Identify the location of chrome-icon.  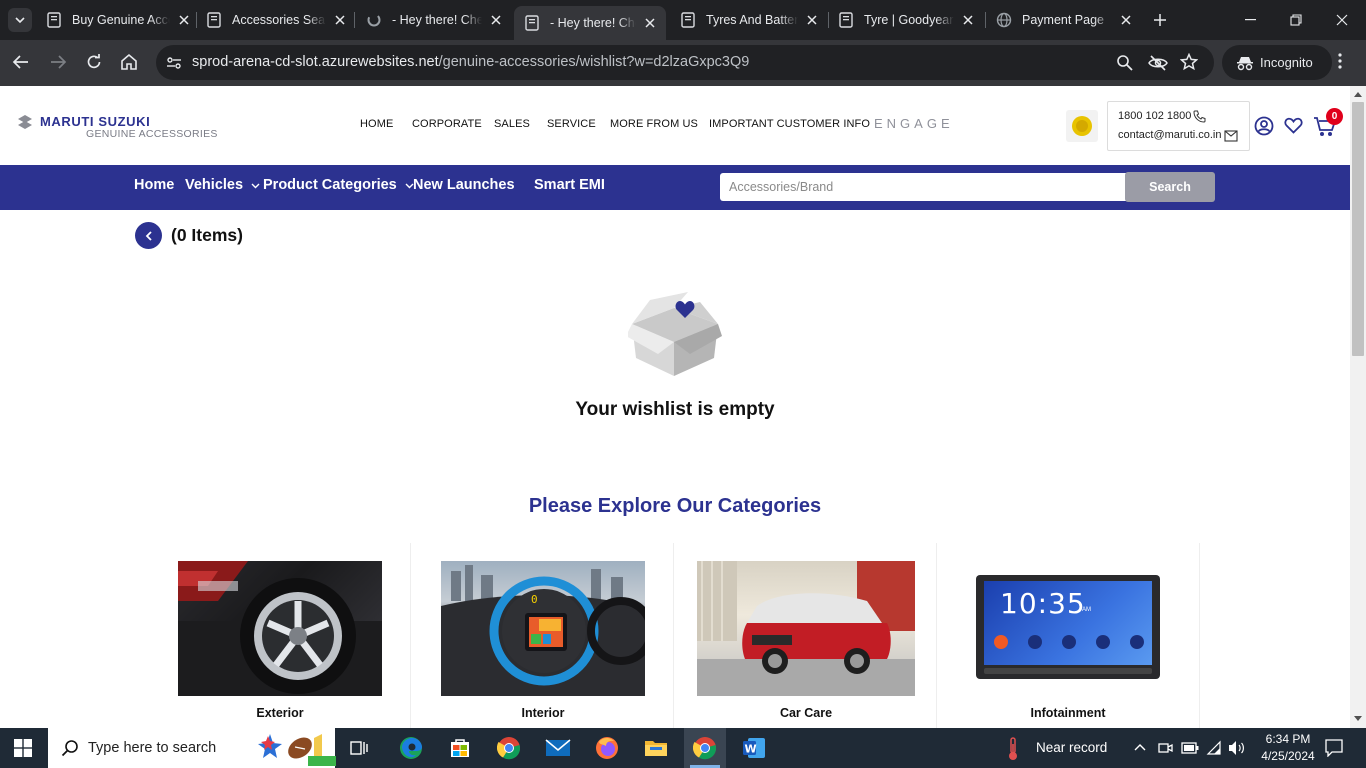
(705, 748).